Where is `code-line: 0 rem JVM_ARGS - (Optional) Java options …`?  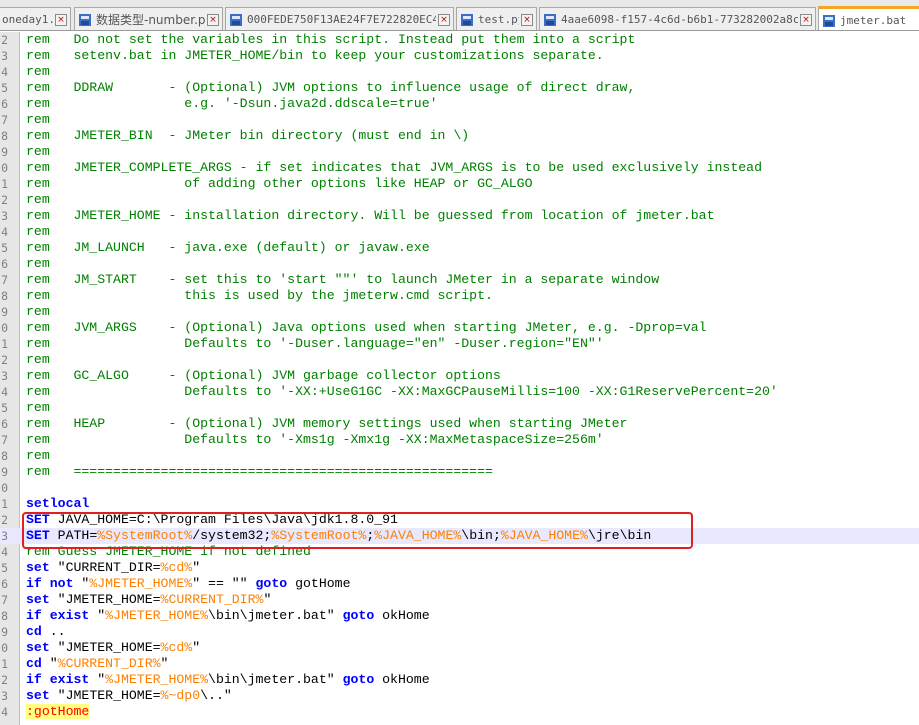 code-line: 0 rem JVM_ARGS - (Optional) Java options … is located at coordinates (459, 328).